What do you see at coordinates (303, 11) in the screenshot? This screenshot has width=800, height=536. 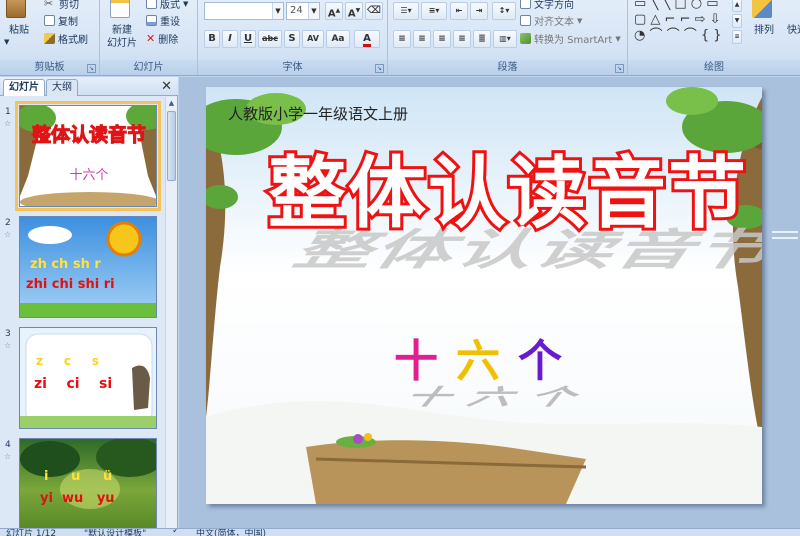 I see `font-size-combo: 24 ▼` at bounding box center [303, 11].